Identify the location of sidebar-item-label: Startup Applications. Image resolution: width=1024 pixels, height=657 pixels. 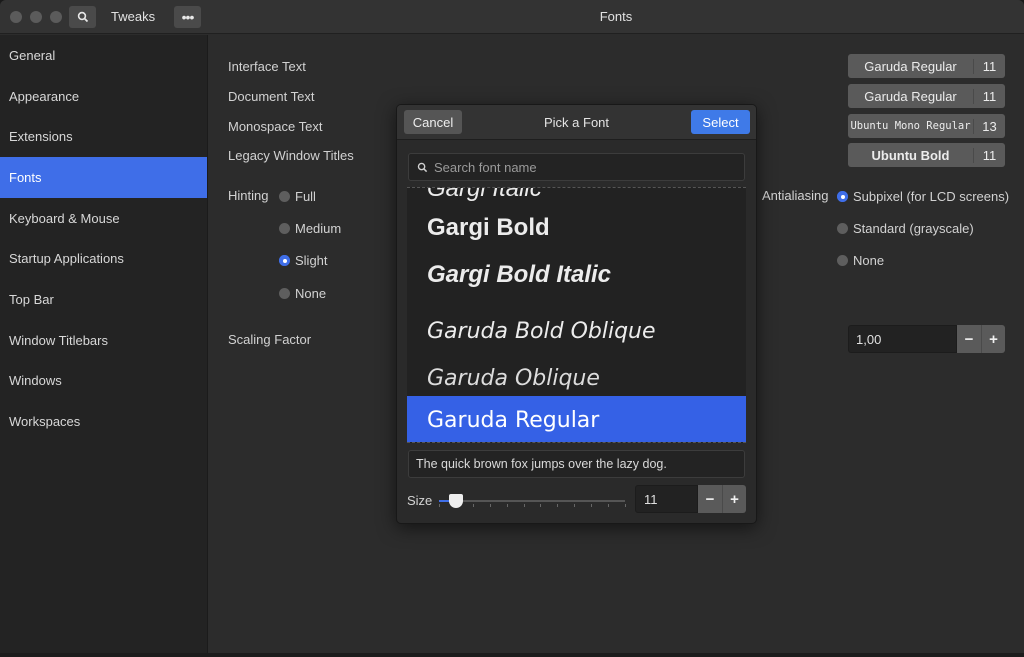
(66, 259).